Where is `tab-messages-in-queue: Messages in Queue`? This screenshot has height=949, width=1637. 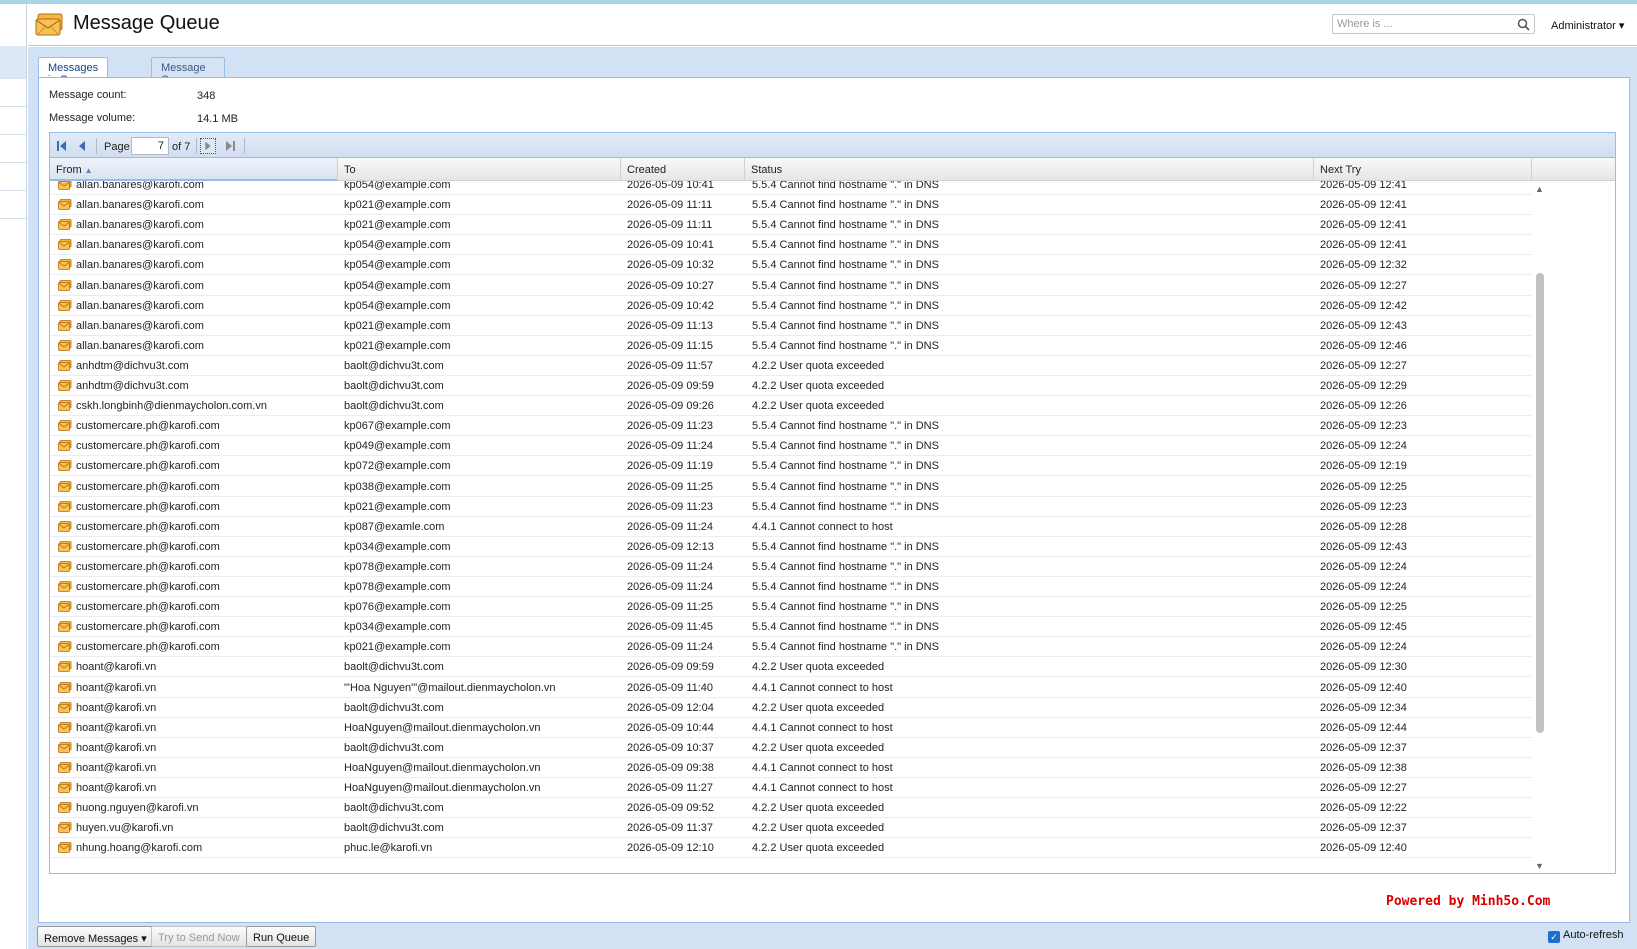 tab-messages-in-queue: Messages in Queue is located at coordinates (73, 71).